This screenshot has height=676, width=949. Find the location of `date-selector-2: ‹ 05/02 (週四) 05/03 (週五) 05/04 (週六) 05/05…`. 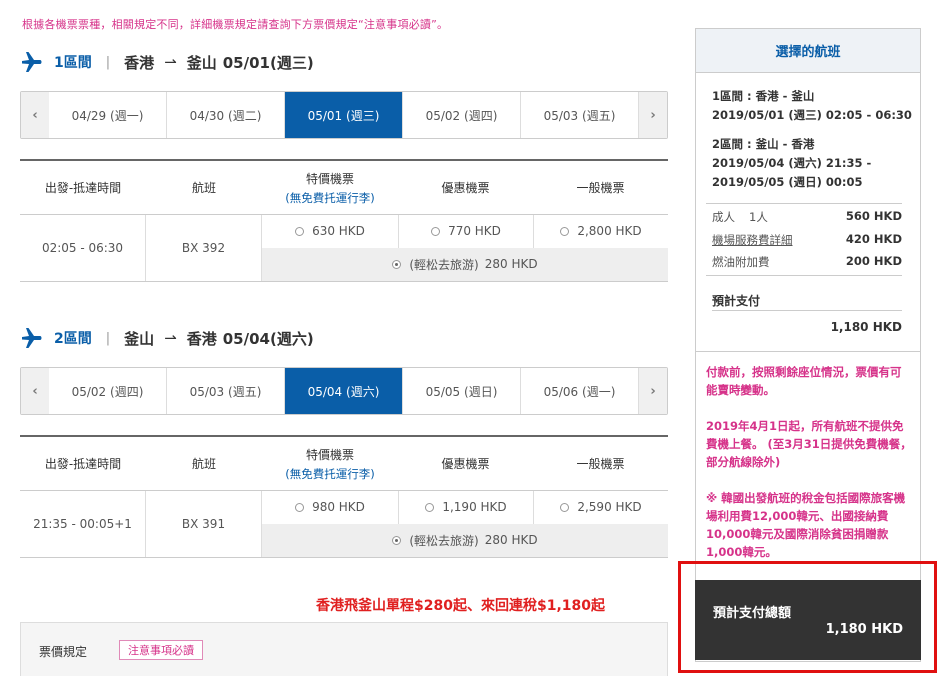

date-selector-2: ‹ 05/02 (週四) 05/03 (週五) 05/04 (週六) 05/05… is located at coordinates (344, 391).